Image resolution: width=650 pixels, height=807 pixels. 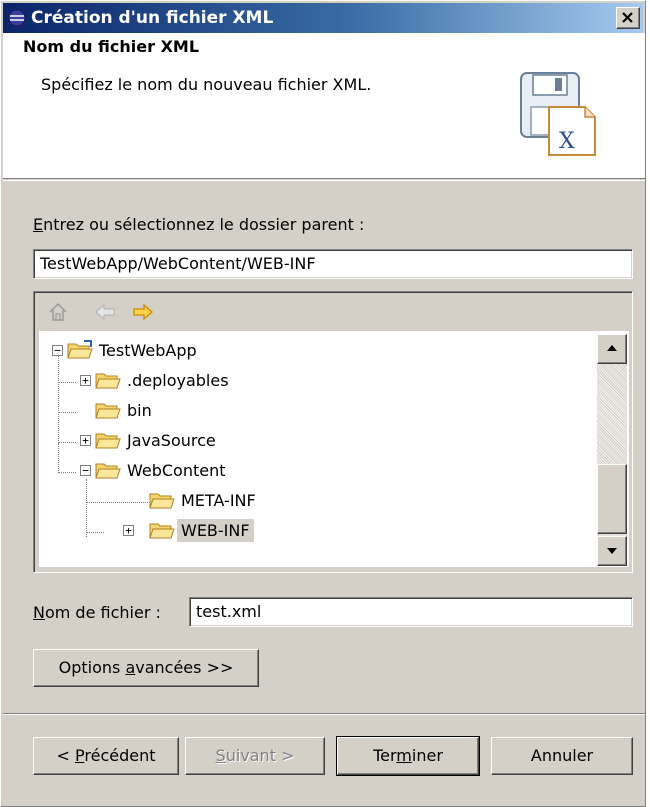 What do you see at coordinates (323, 18) in the screenshot?
I see `title-bar: Création d'un fichier XML` at bounding box center [323, 18].